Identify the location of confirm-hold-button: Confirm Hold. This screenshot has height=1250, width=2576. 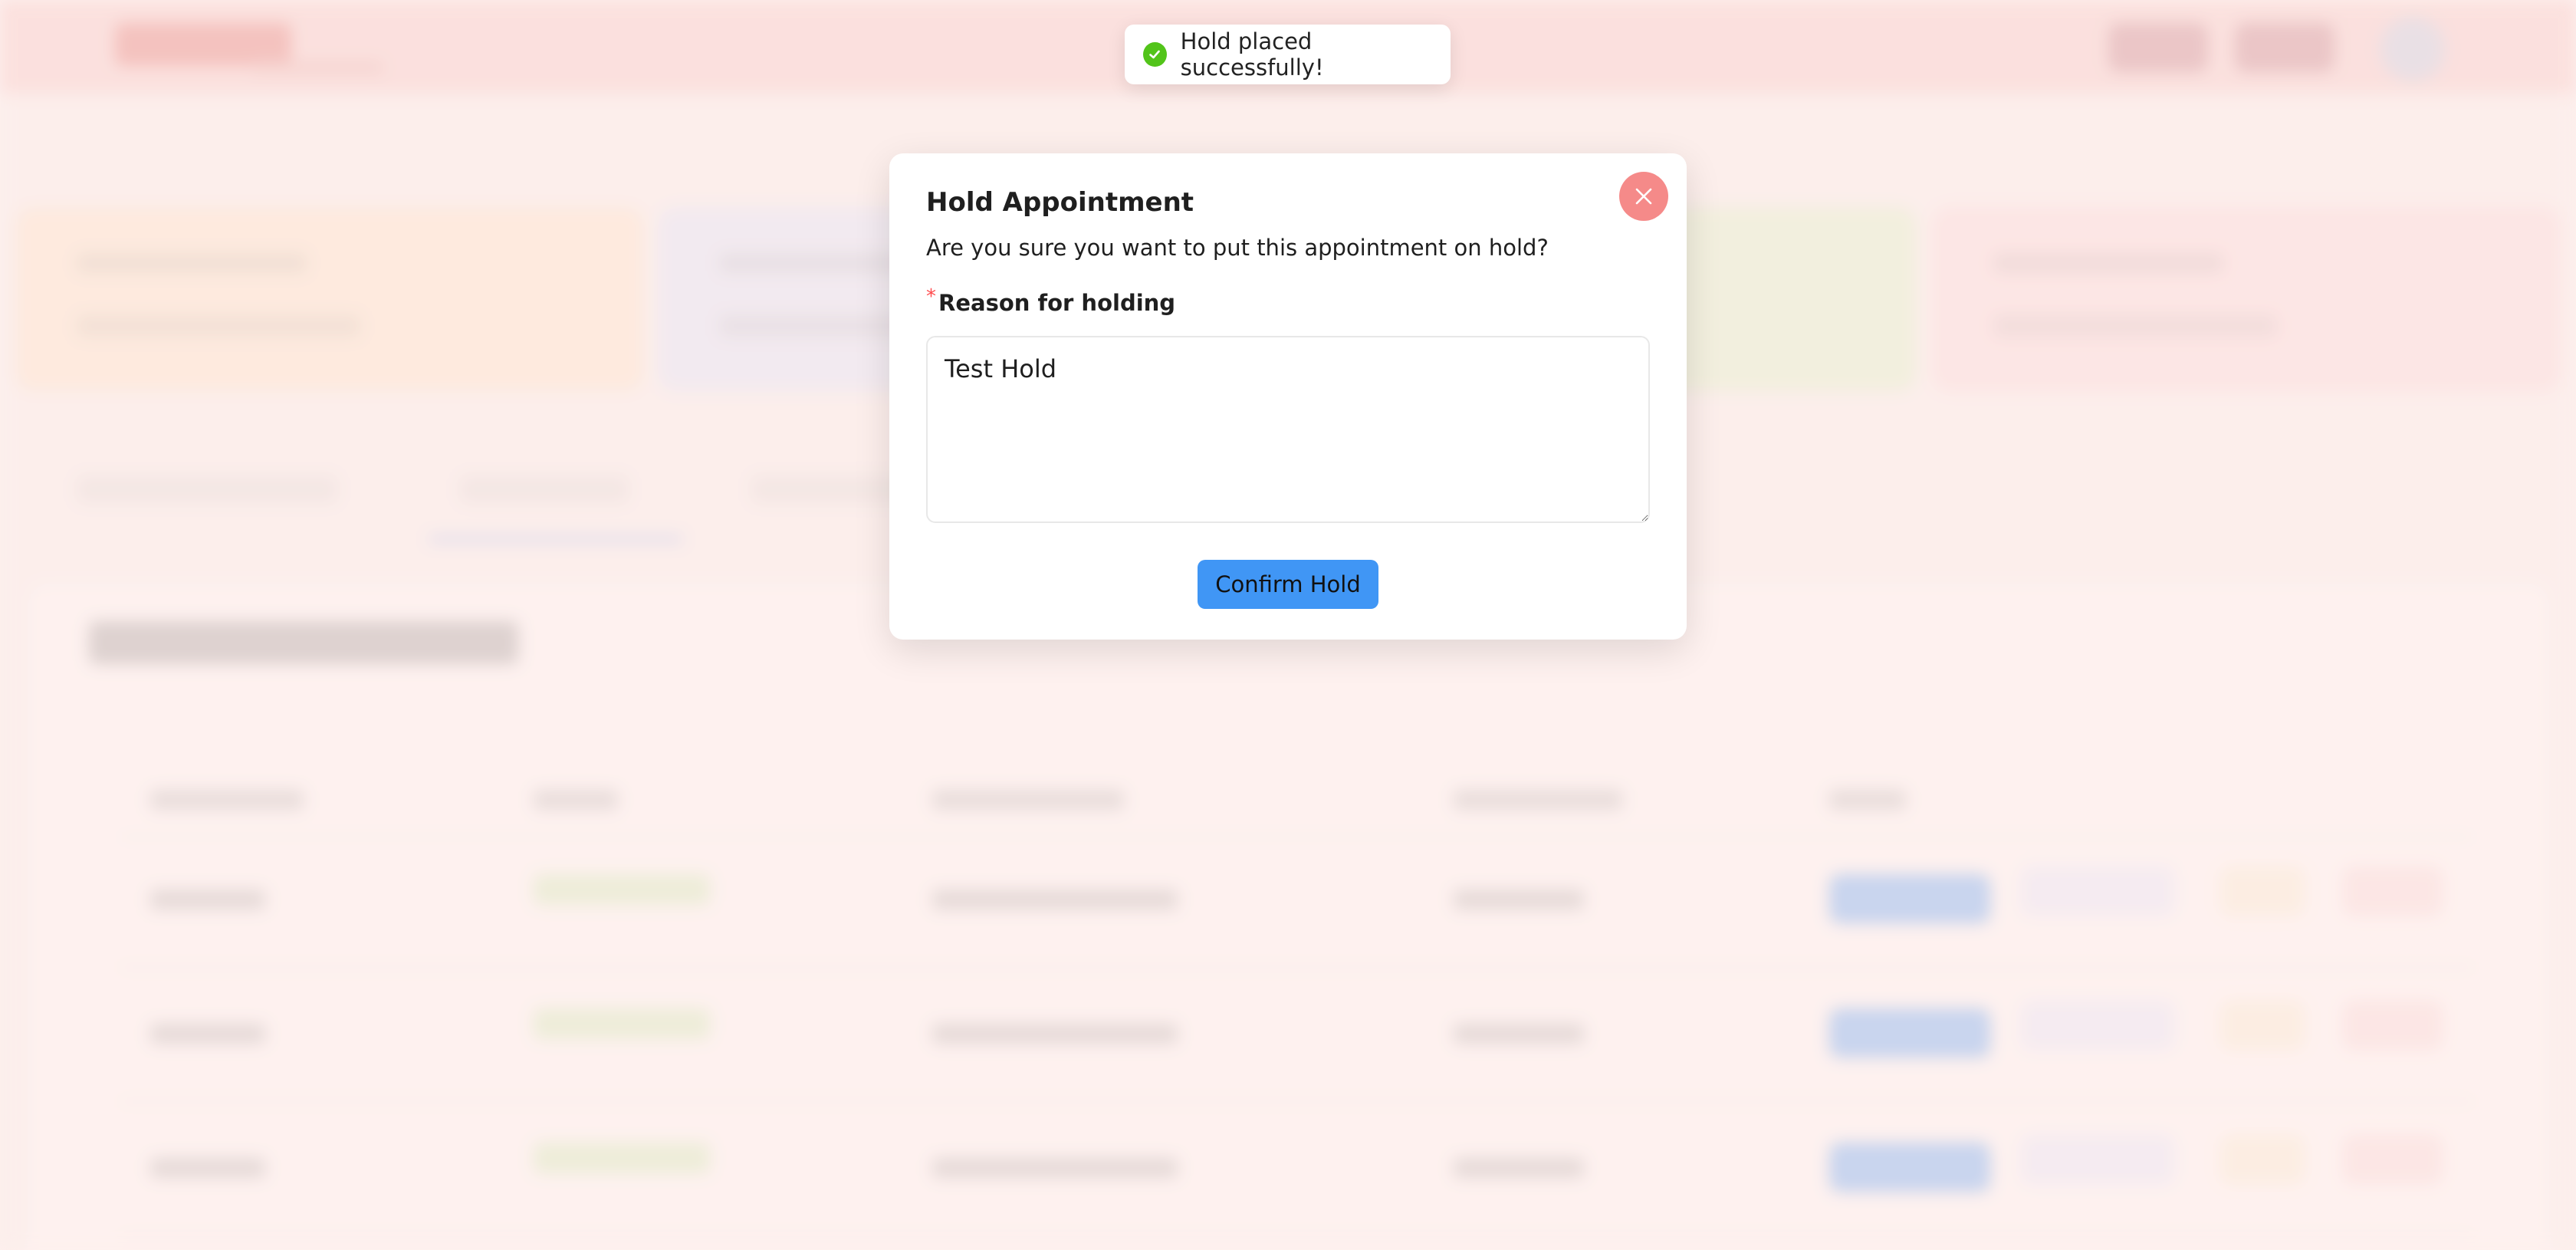
(1288, 584).